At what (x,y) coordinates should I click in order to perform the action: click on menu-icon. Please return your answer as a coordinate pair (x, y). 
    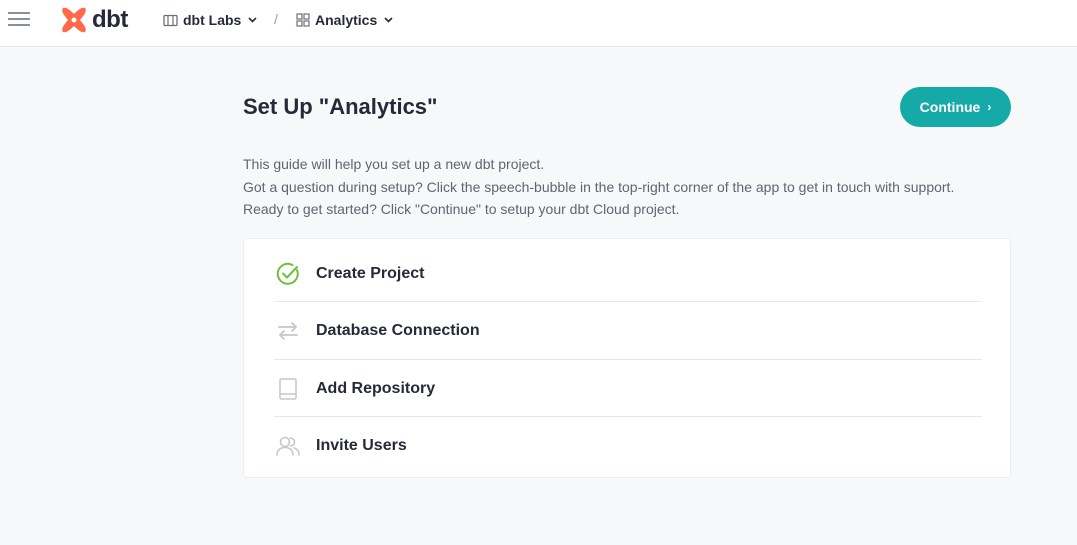
    Looking at the image, I should click on (19, 19).